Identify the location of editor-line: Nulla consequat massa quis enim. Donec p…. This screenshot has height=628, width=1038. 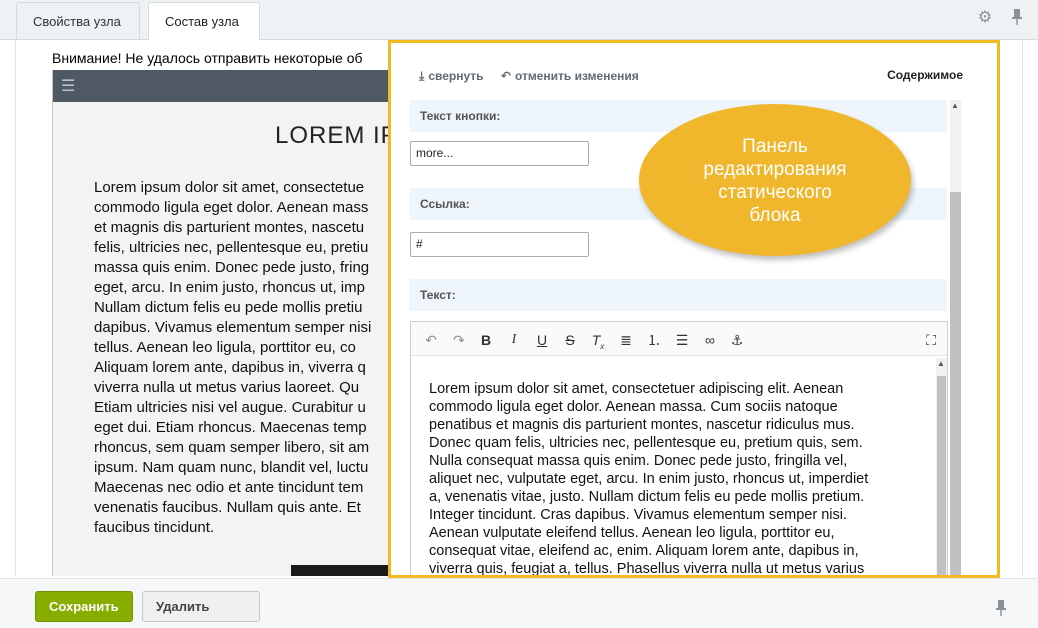
(638, 461).